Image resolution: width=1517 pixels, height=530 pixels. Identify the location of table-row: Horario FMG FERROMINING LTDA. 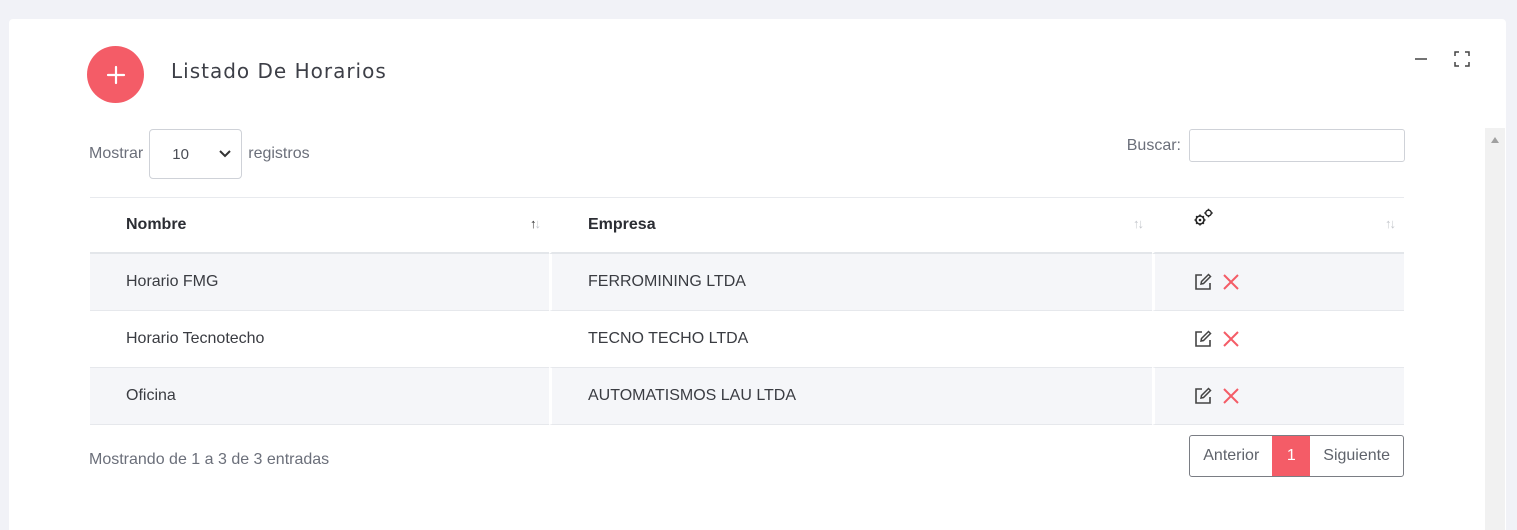
(747, 282).